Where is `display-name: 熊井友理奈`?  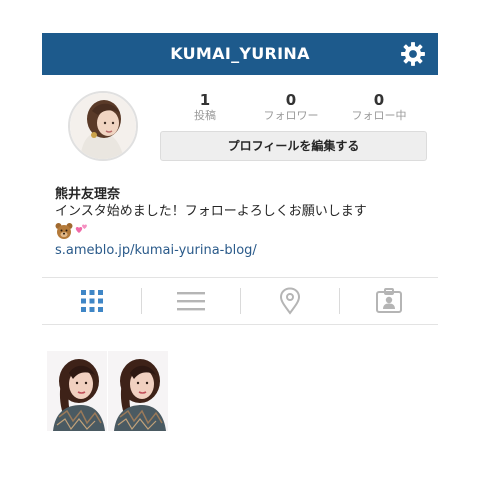
display-name: 熊井友理奈 is located at coordinates (88, 194).